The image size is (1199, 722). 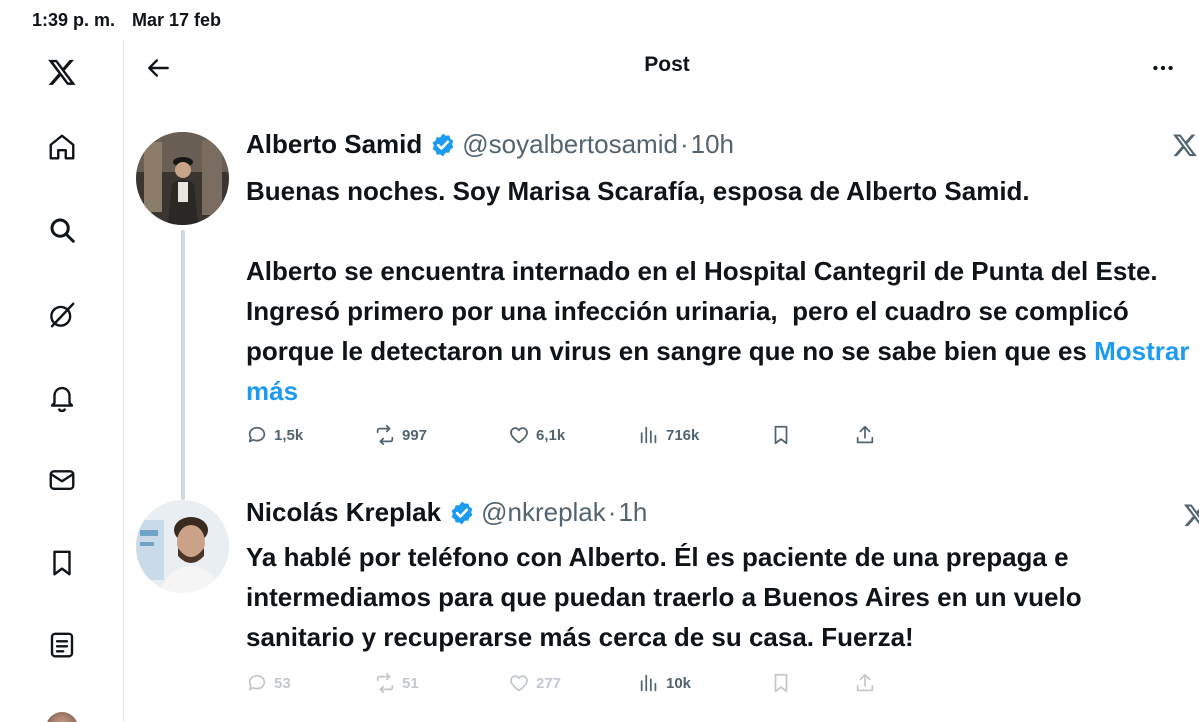 I want to click on tweet-header: Alberto Samid @soyalbertosamid · 10h, so click(x=490, y=144).